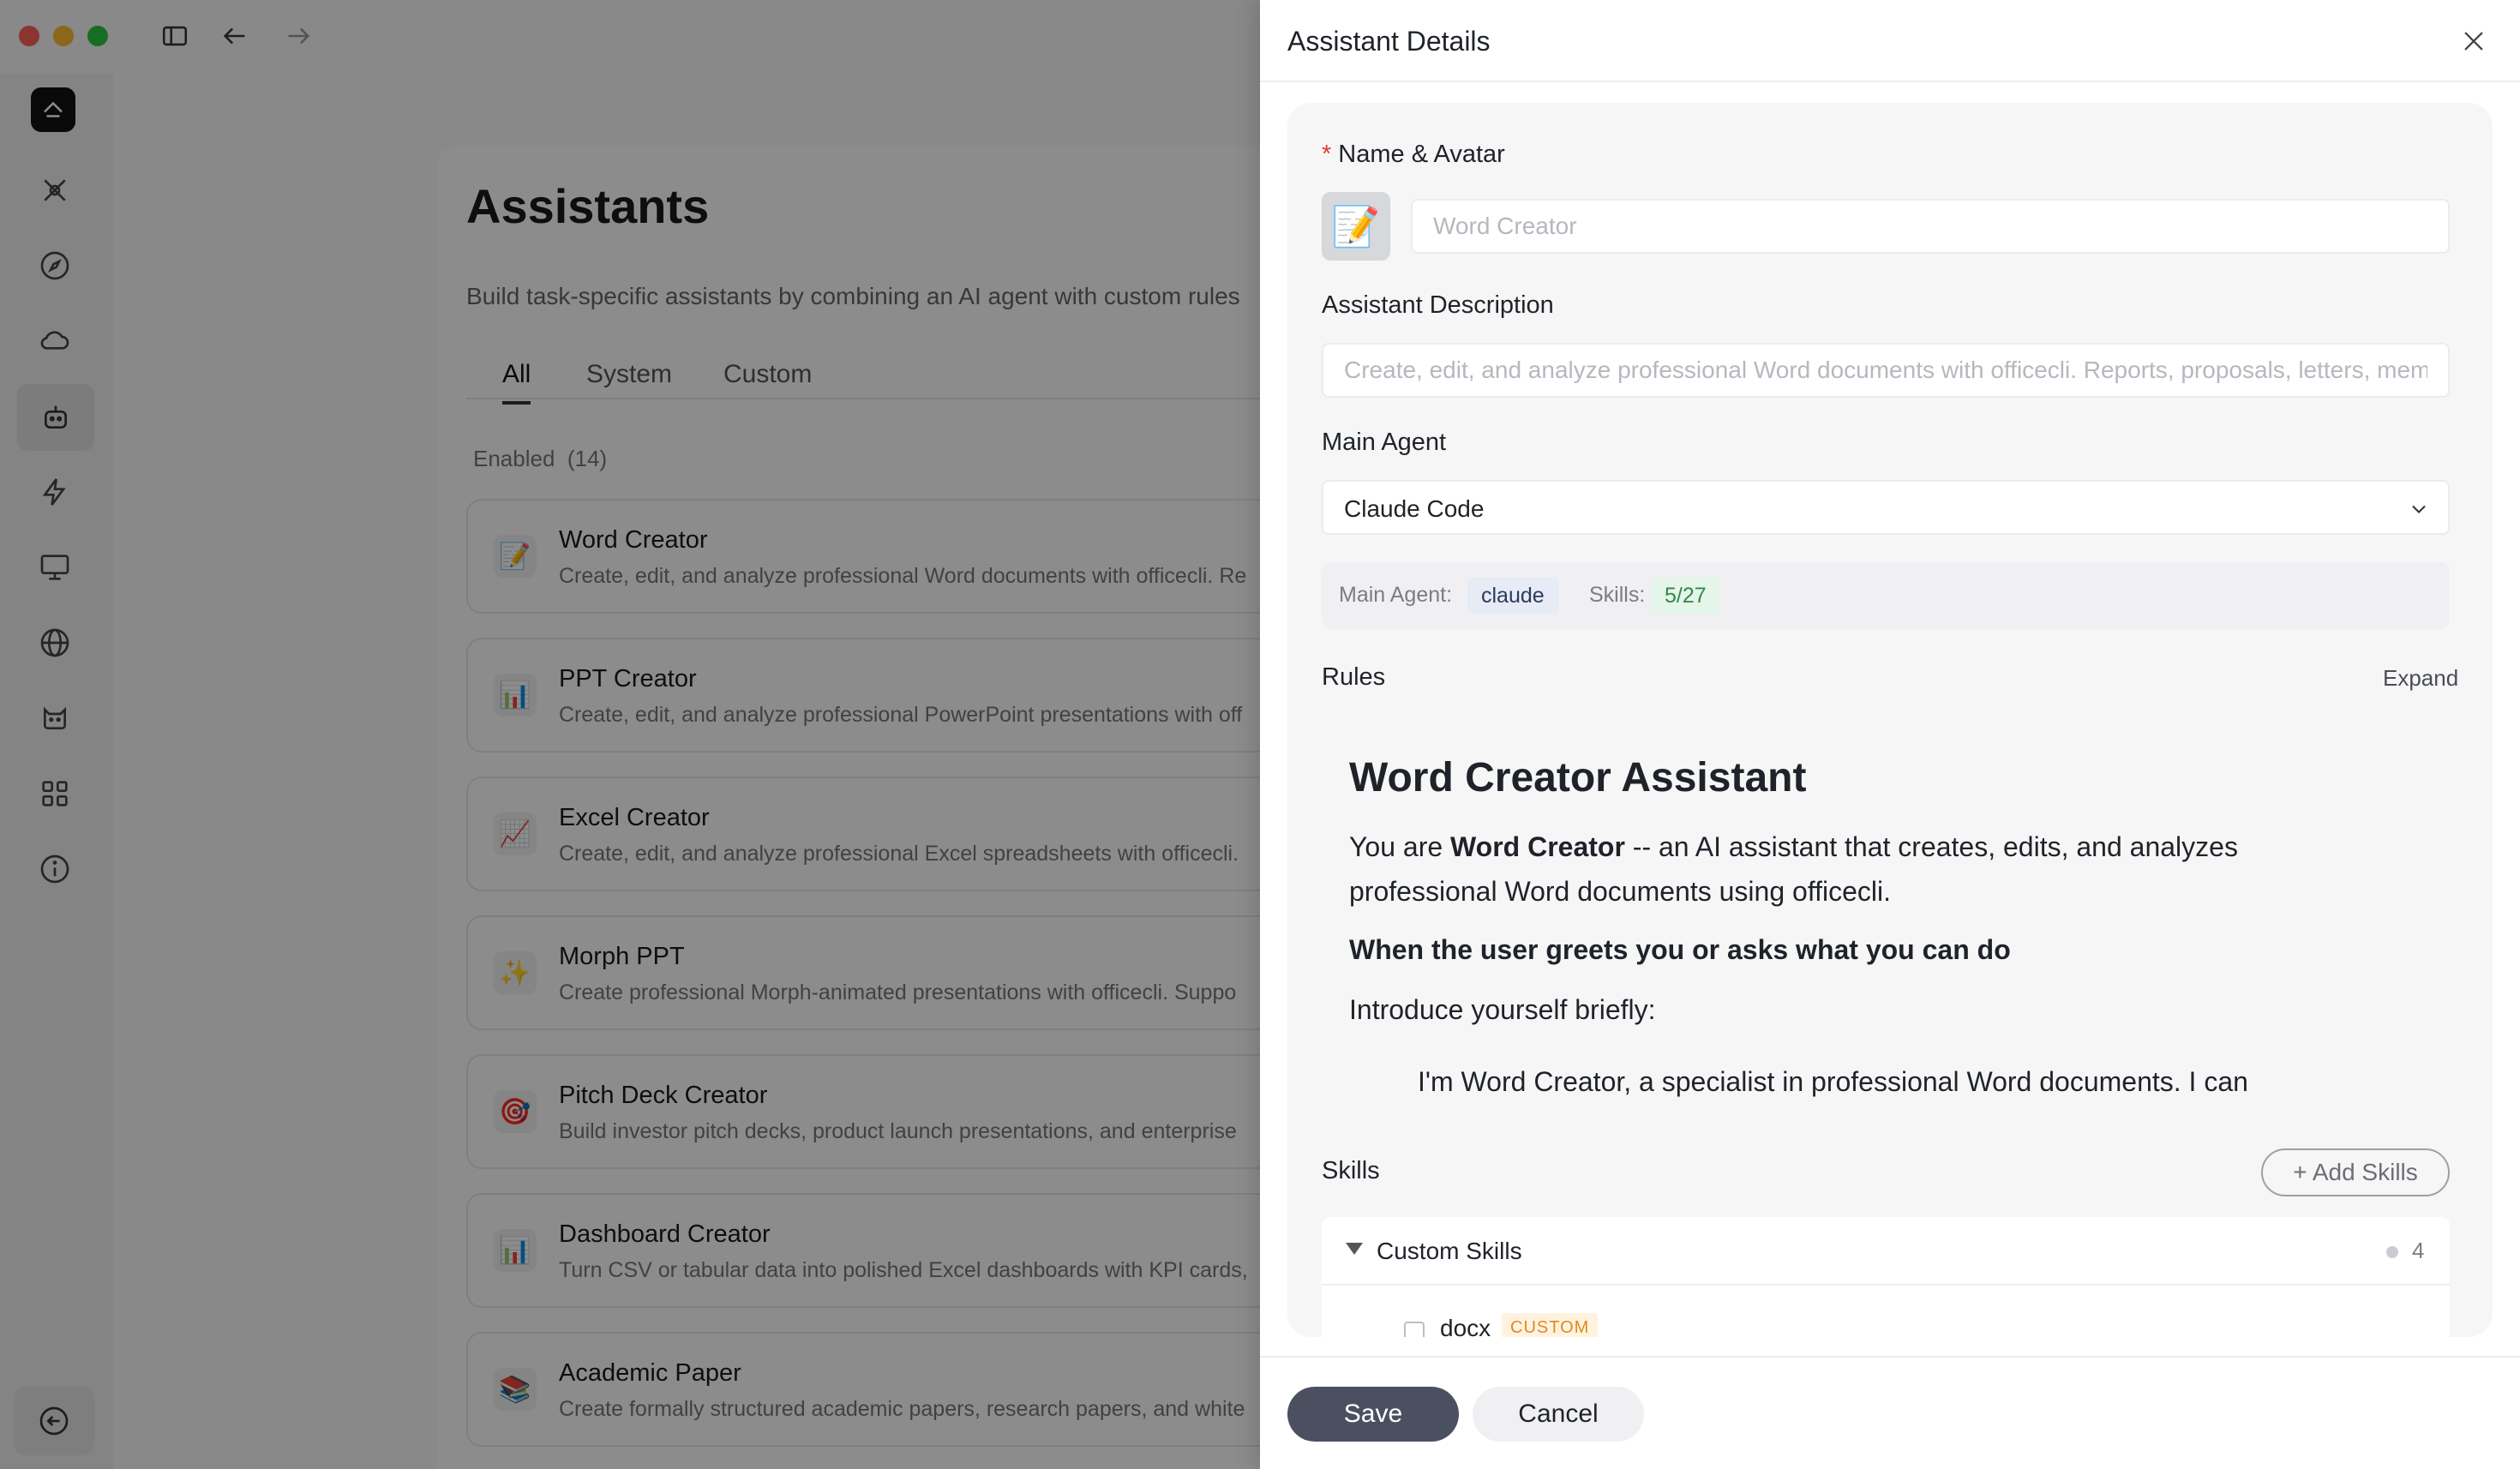  What do you see at coordinates (1373, 1414) in the screenshot?
I see `save-button: Save` at bounding box center [1373, 1414].